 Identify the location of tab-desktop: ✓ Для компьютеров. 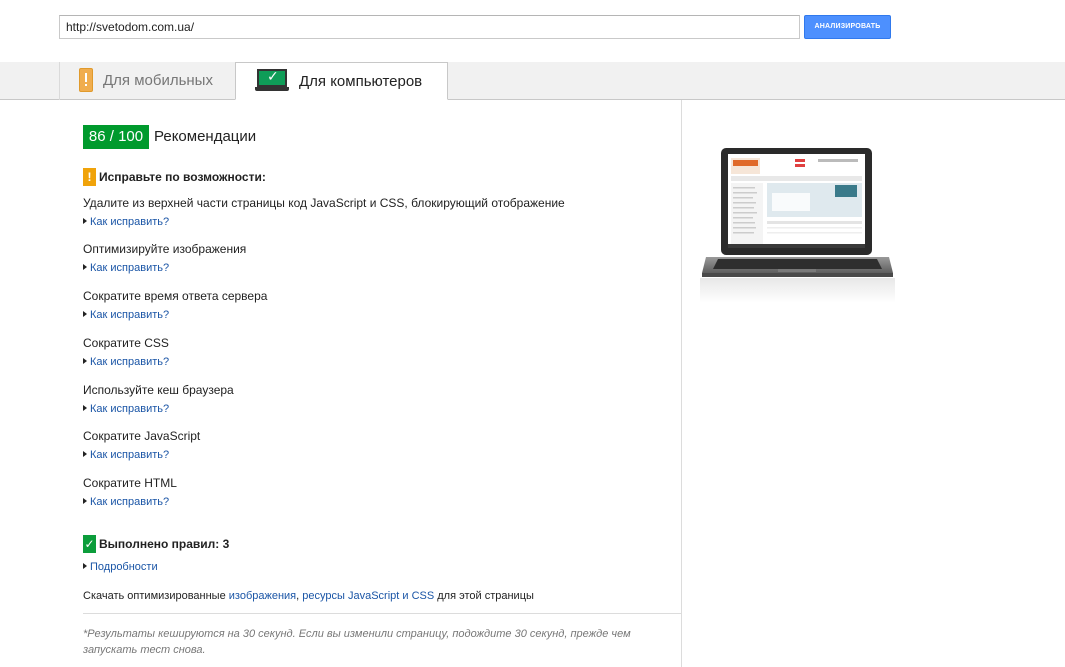
(341, 81).